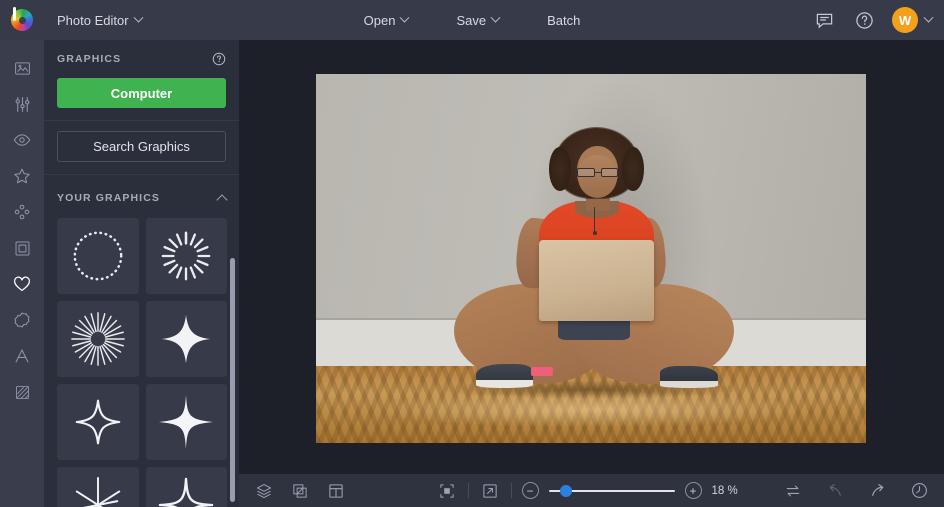 The height and width of the screenshot is (507, 944). I want to click on layers-icon, so click(264, 490).